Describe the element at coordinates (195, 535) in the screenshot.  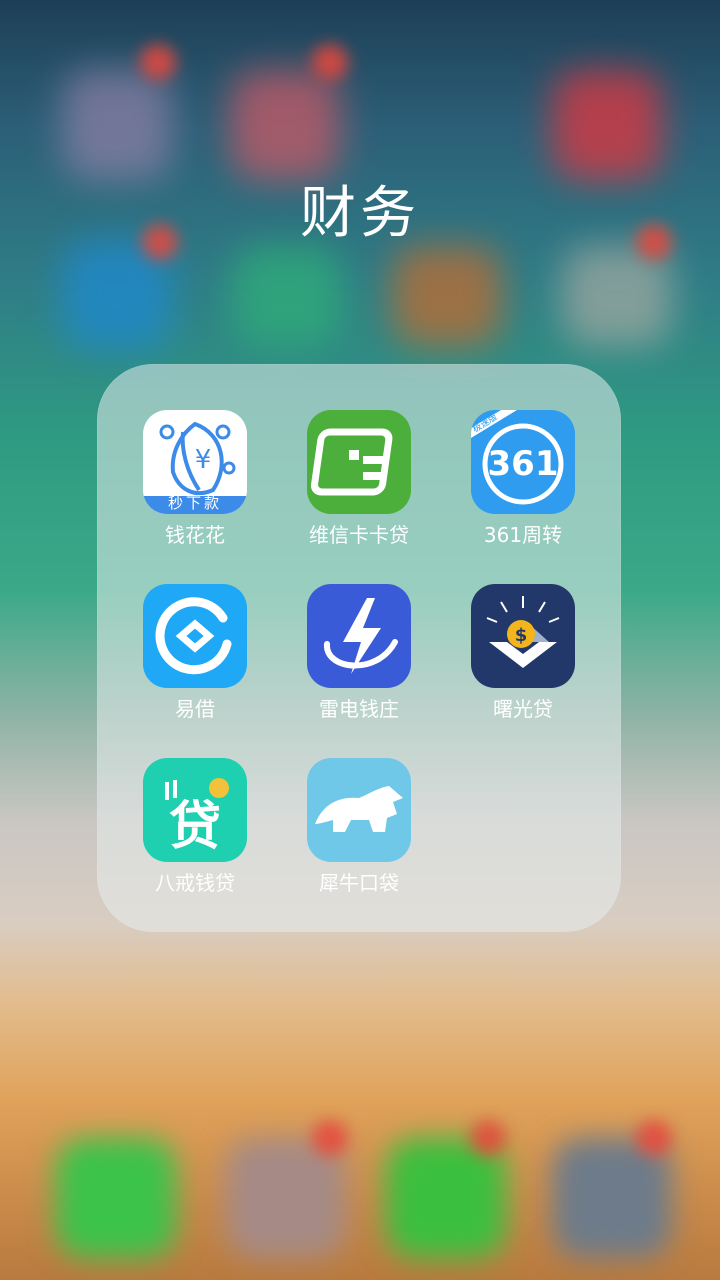
I see `app-label: 钱花花` at that location.